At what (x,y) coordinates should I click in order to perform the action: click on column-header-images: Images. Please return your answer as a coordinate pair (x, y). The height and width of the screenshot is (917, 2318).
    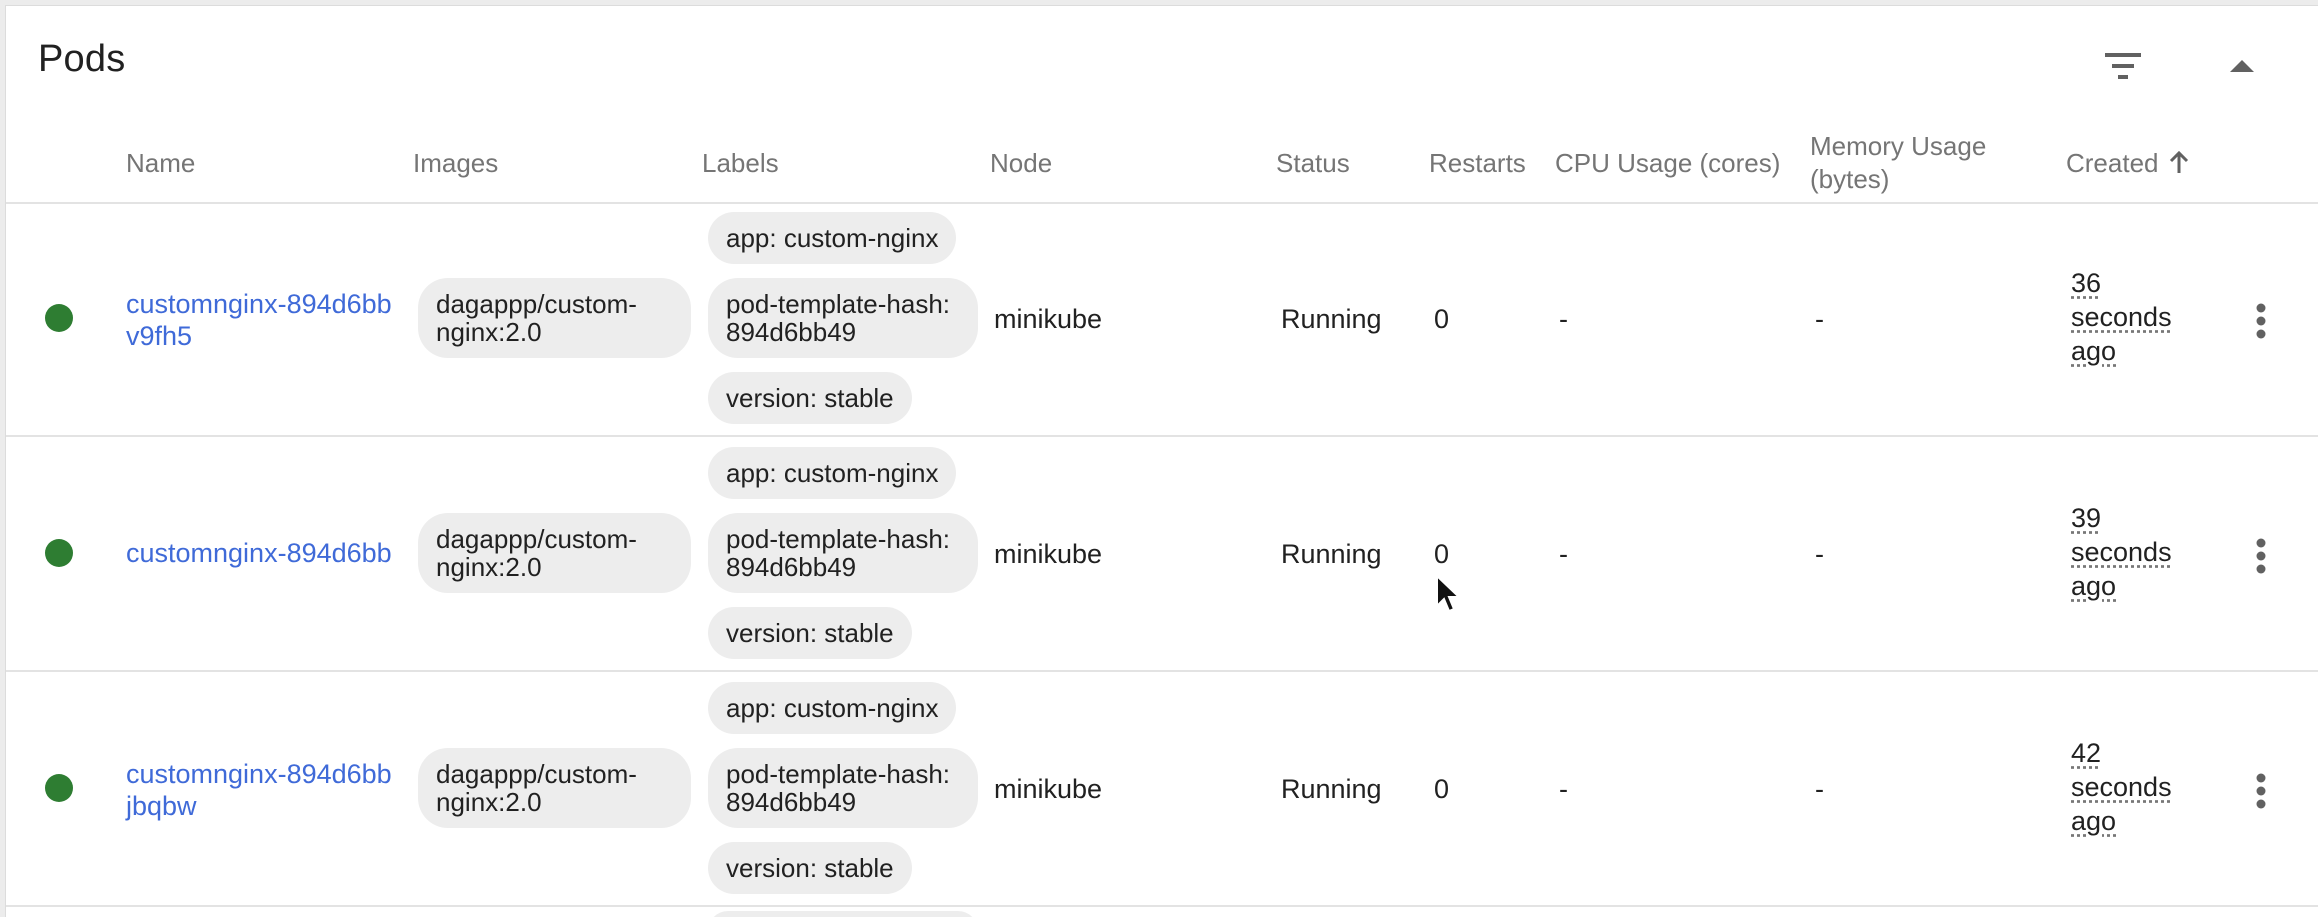
    Looking at the image, I should click on (456, 162).